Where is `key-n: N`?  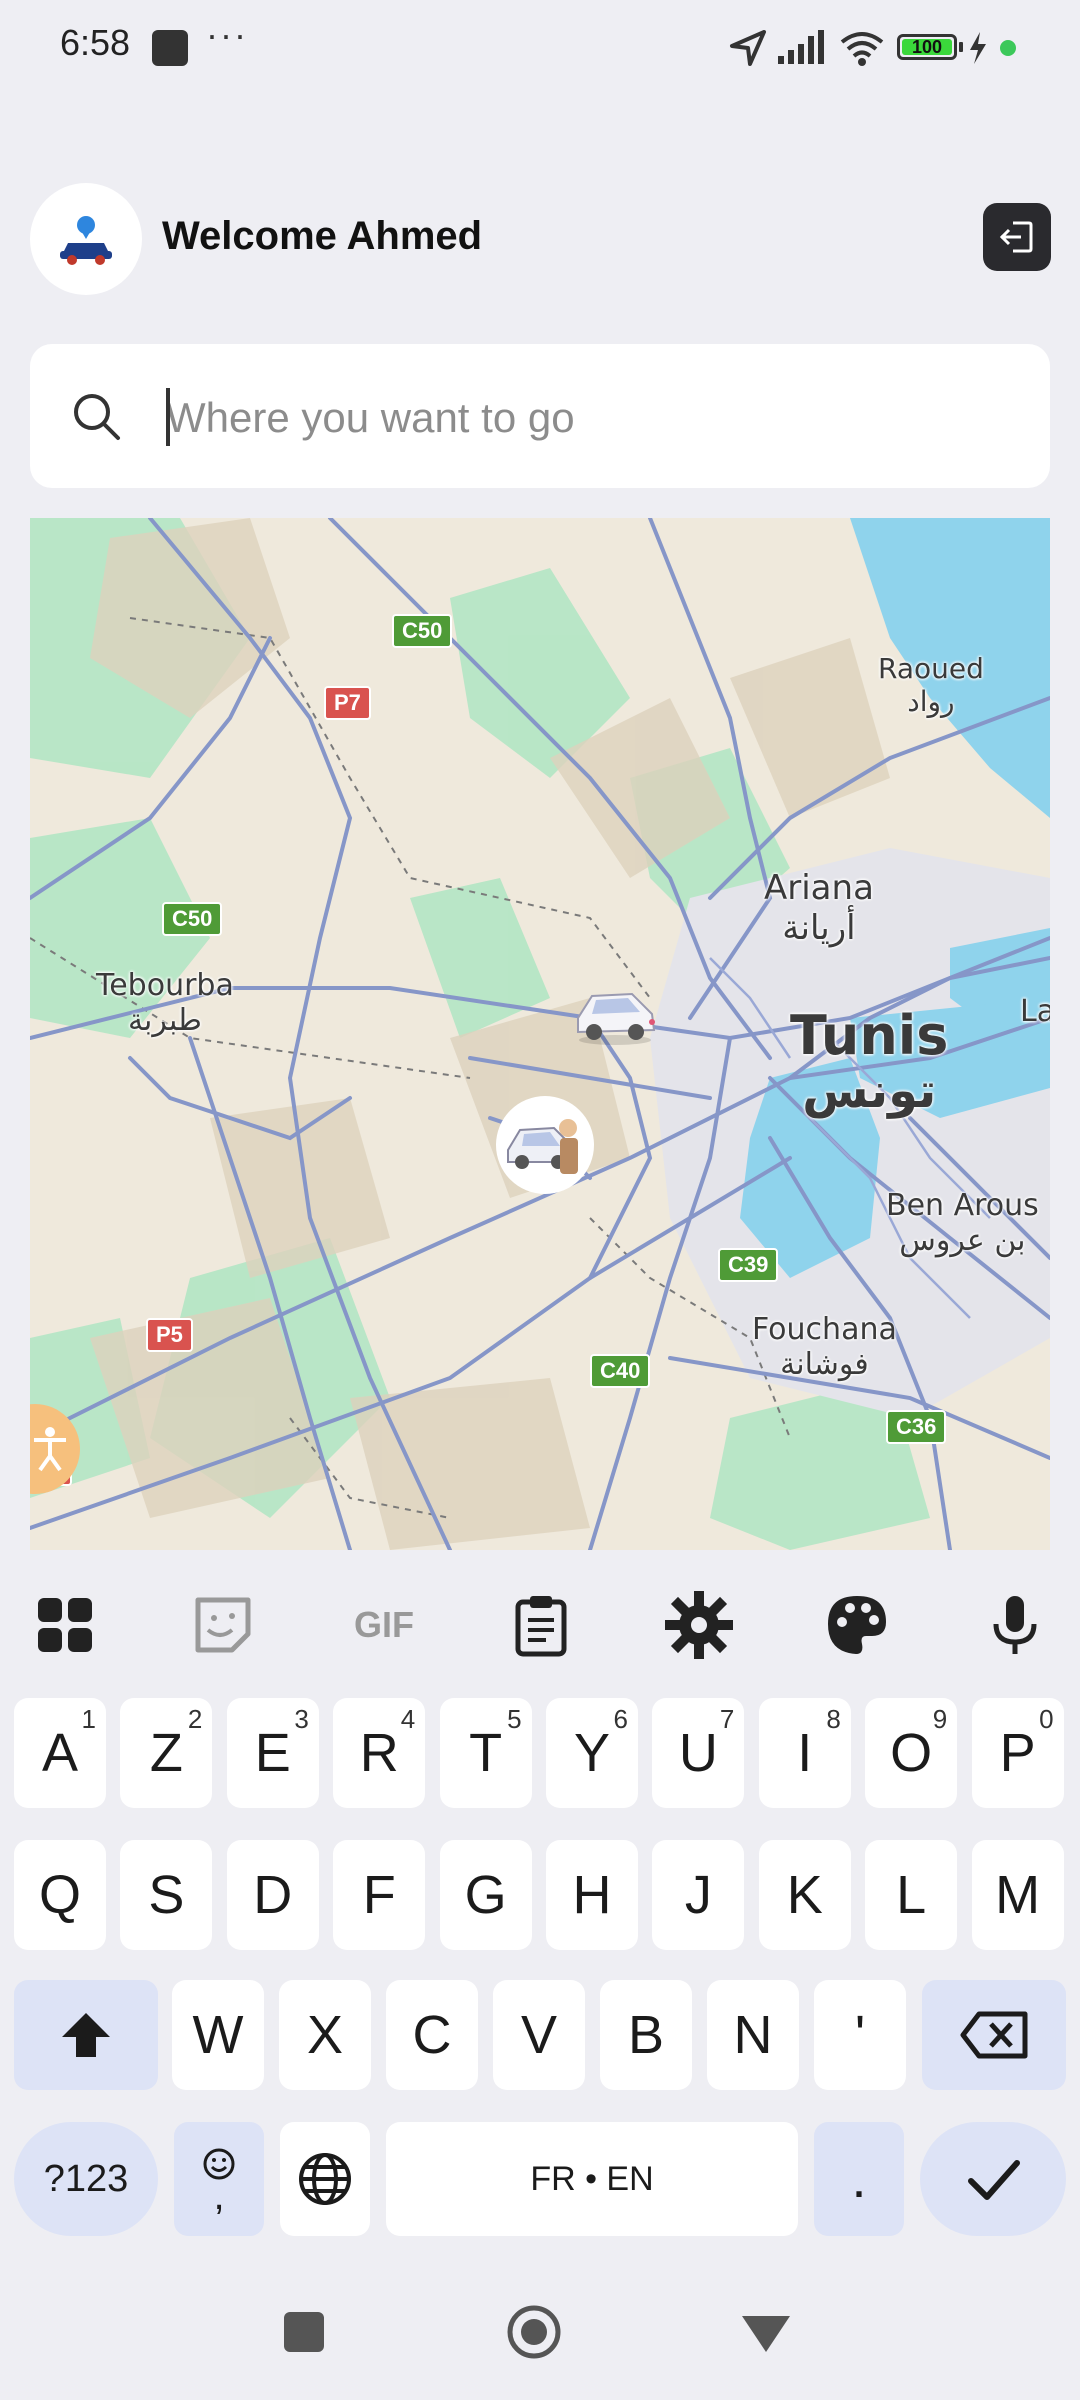
key-n: N is located at coordinates (753, 2035).